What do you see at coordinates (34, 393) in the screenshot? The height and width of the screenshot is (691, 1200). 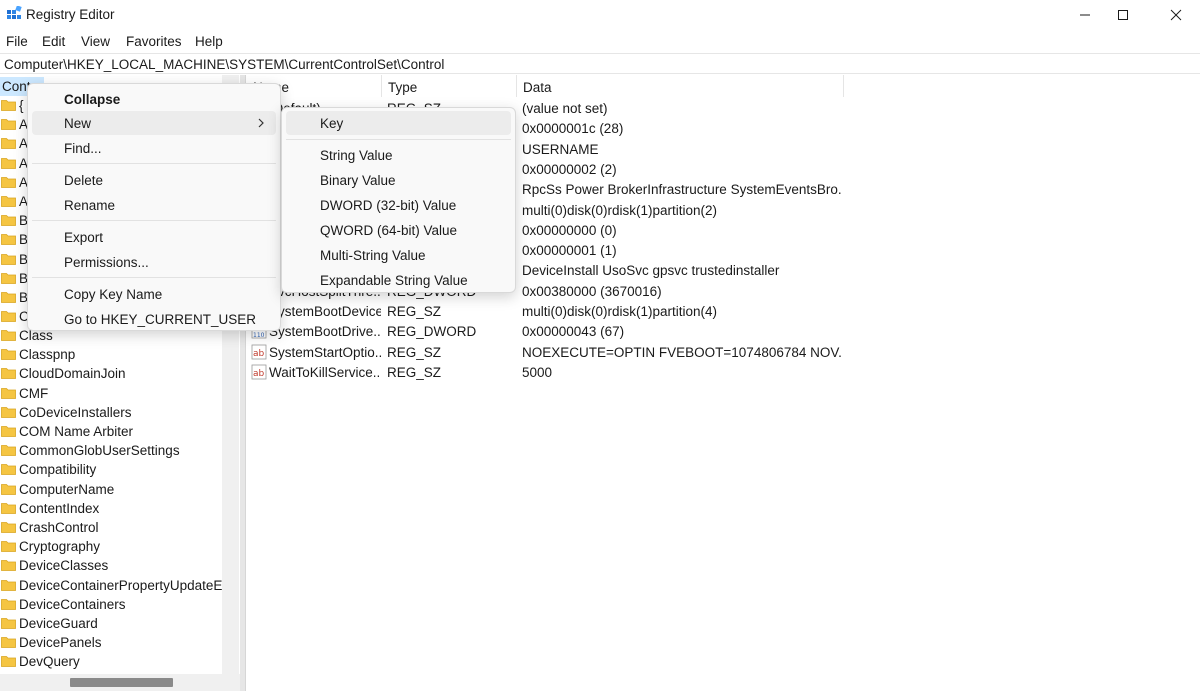 I see `tree-item-label: CMF` at bounding box center [34, 393].